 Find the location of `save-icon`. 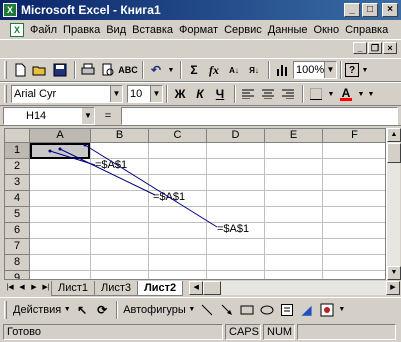

save-icon is located at coordinates (60, 70).